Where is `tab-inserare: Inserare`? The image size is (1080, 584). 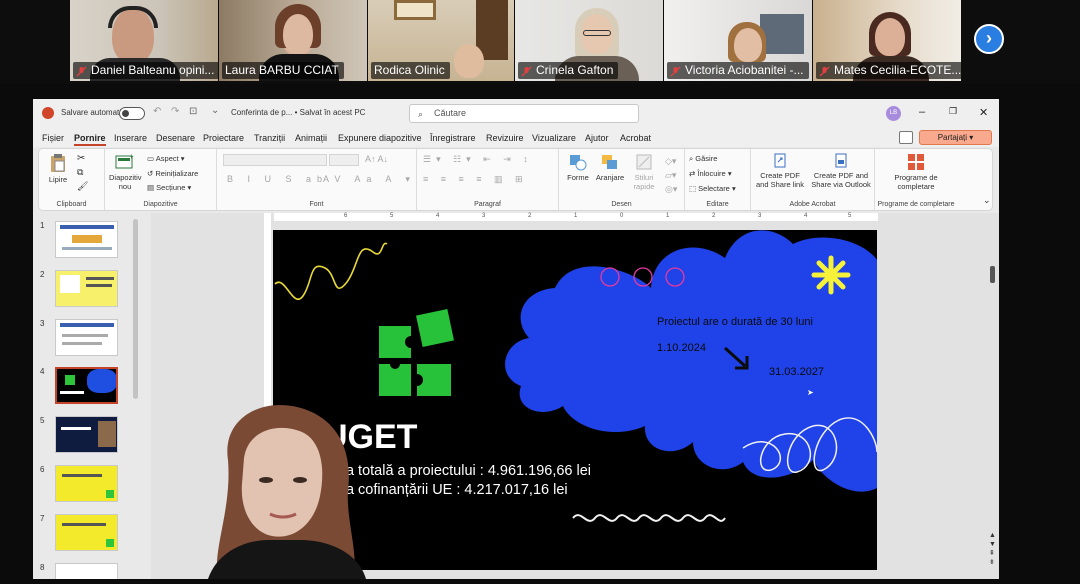
tab-inserare: Inserare is located at coordinates (130, 138).